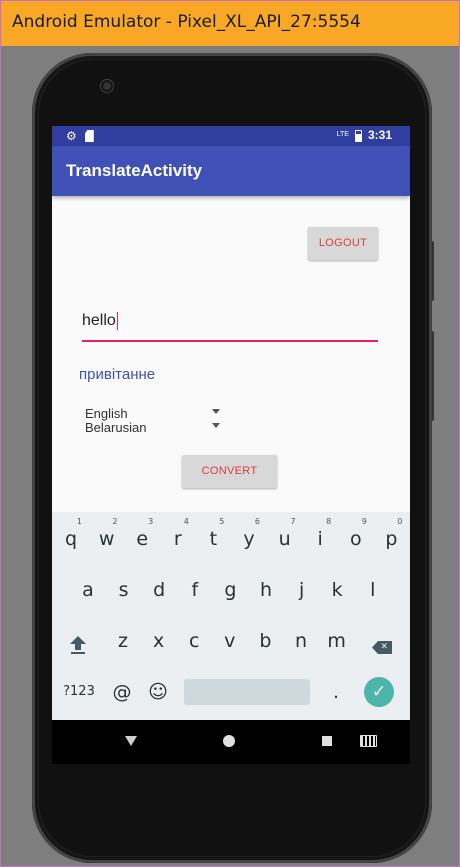 This screenshot has height=867, width=460. I want to click on key-i: i8, so click(320, 539).